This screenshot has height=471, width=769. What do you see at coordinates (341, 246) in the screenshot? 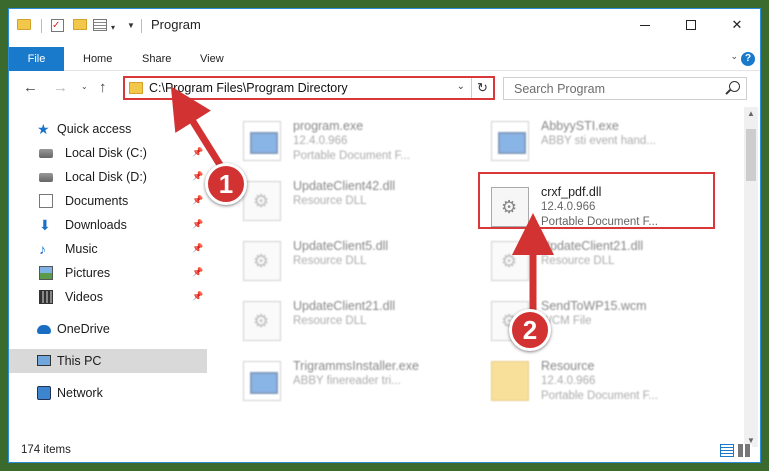
I see `file-name: UpdateClient5.dll` at bounding box center [341, 246].